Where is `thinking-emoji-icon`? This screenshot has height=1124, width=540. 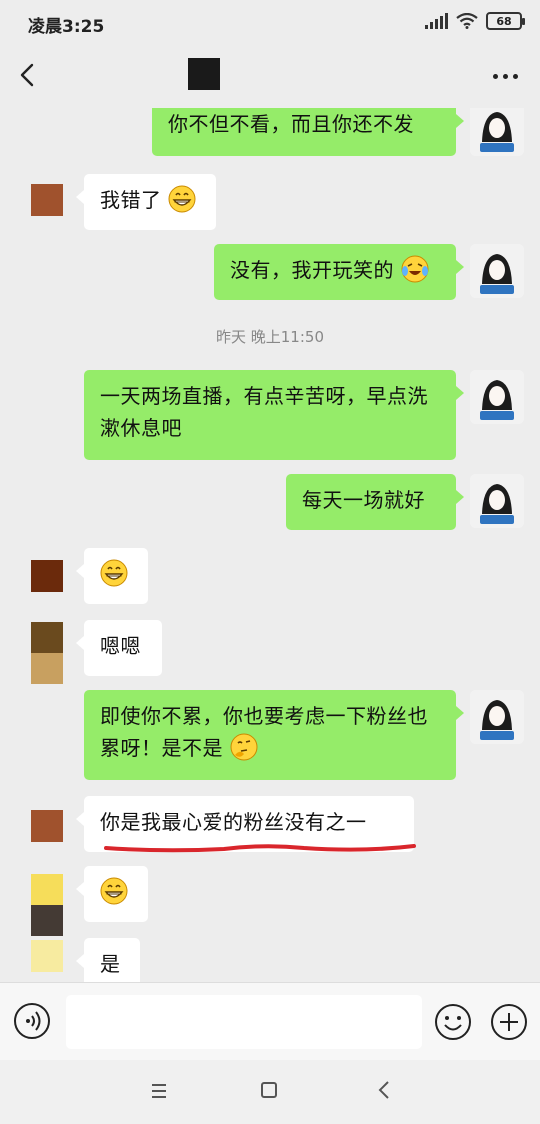
thinking-emoji-icon is located at coordinates (244, 747).